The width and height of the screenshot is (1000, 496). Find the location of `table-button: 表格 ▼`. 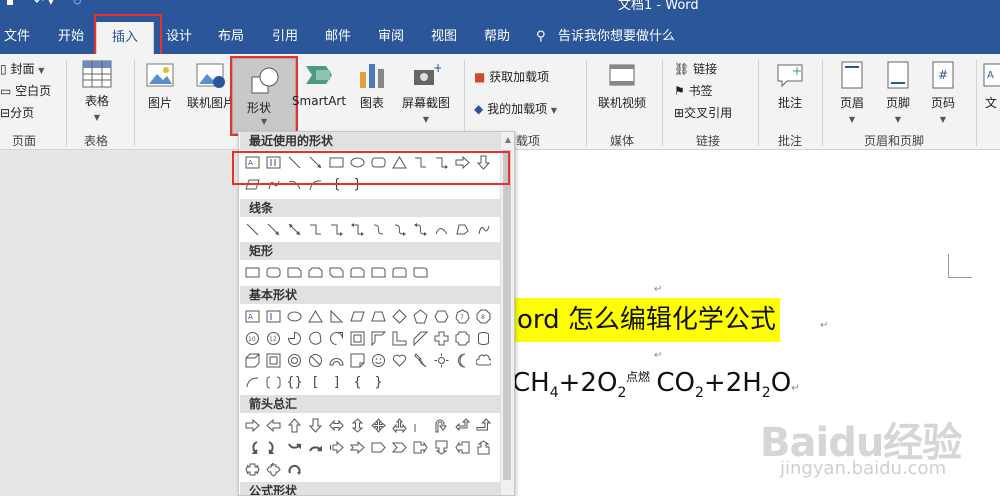

table-button: 表格 ▼ is located at coordinates (97, 91).